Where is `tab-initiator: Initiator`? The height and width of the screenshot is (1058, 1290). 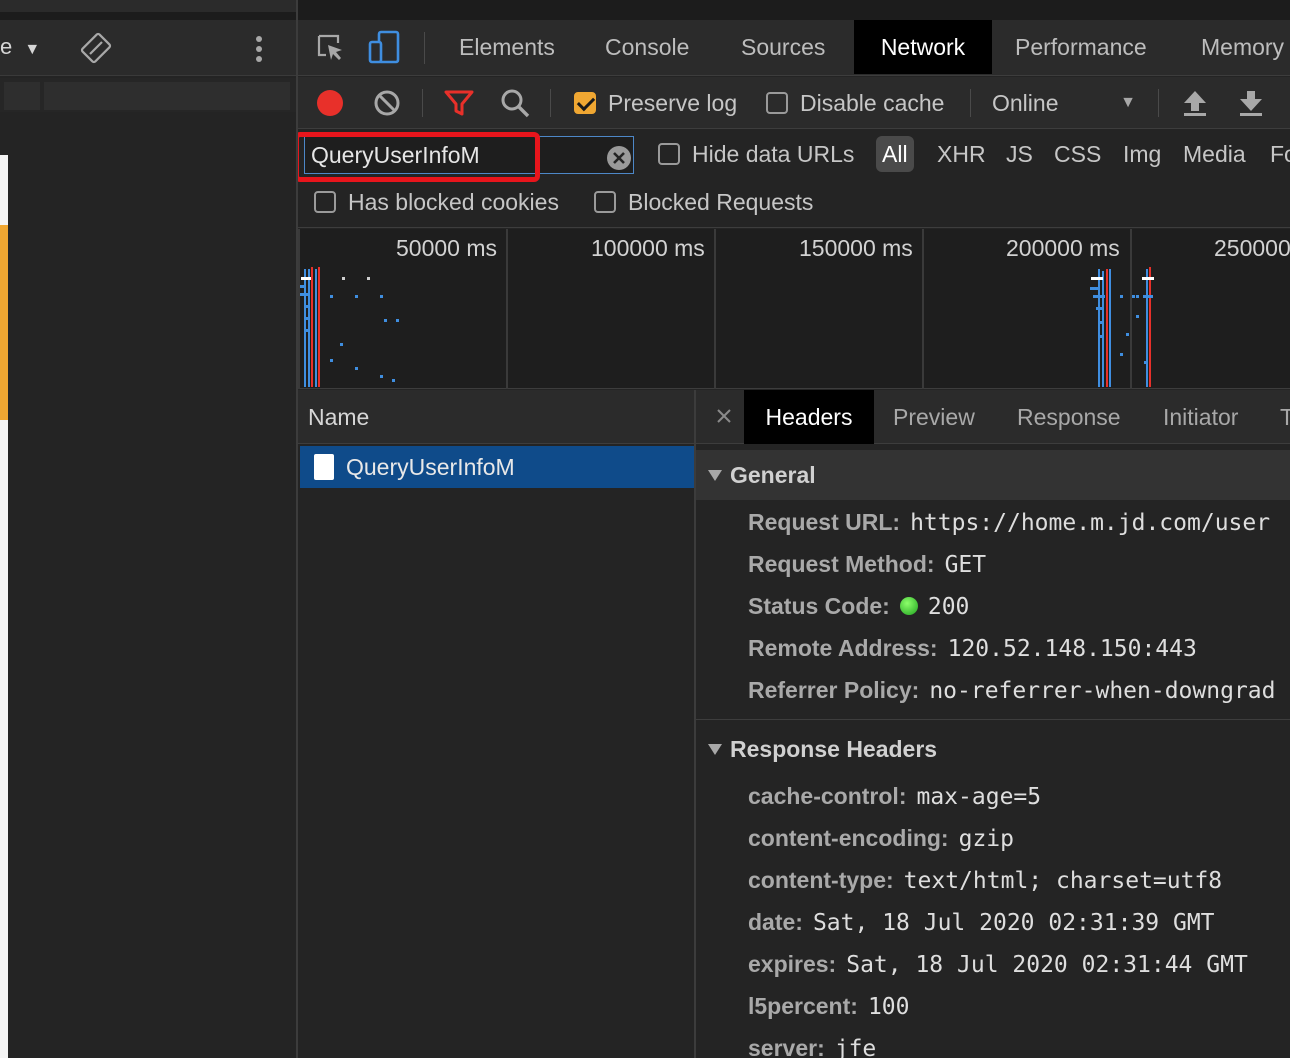
tab-initiator: Initiator is located at coordinates (1200, 417).